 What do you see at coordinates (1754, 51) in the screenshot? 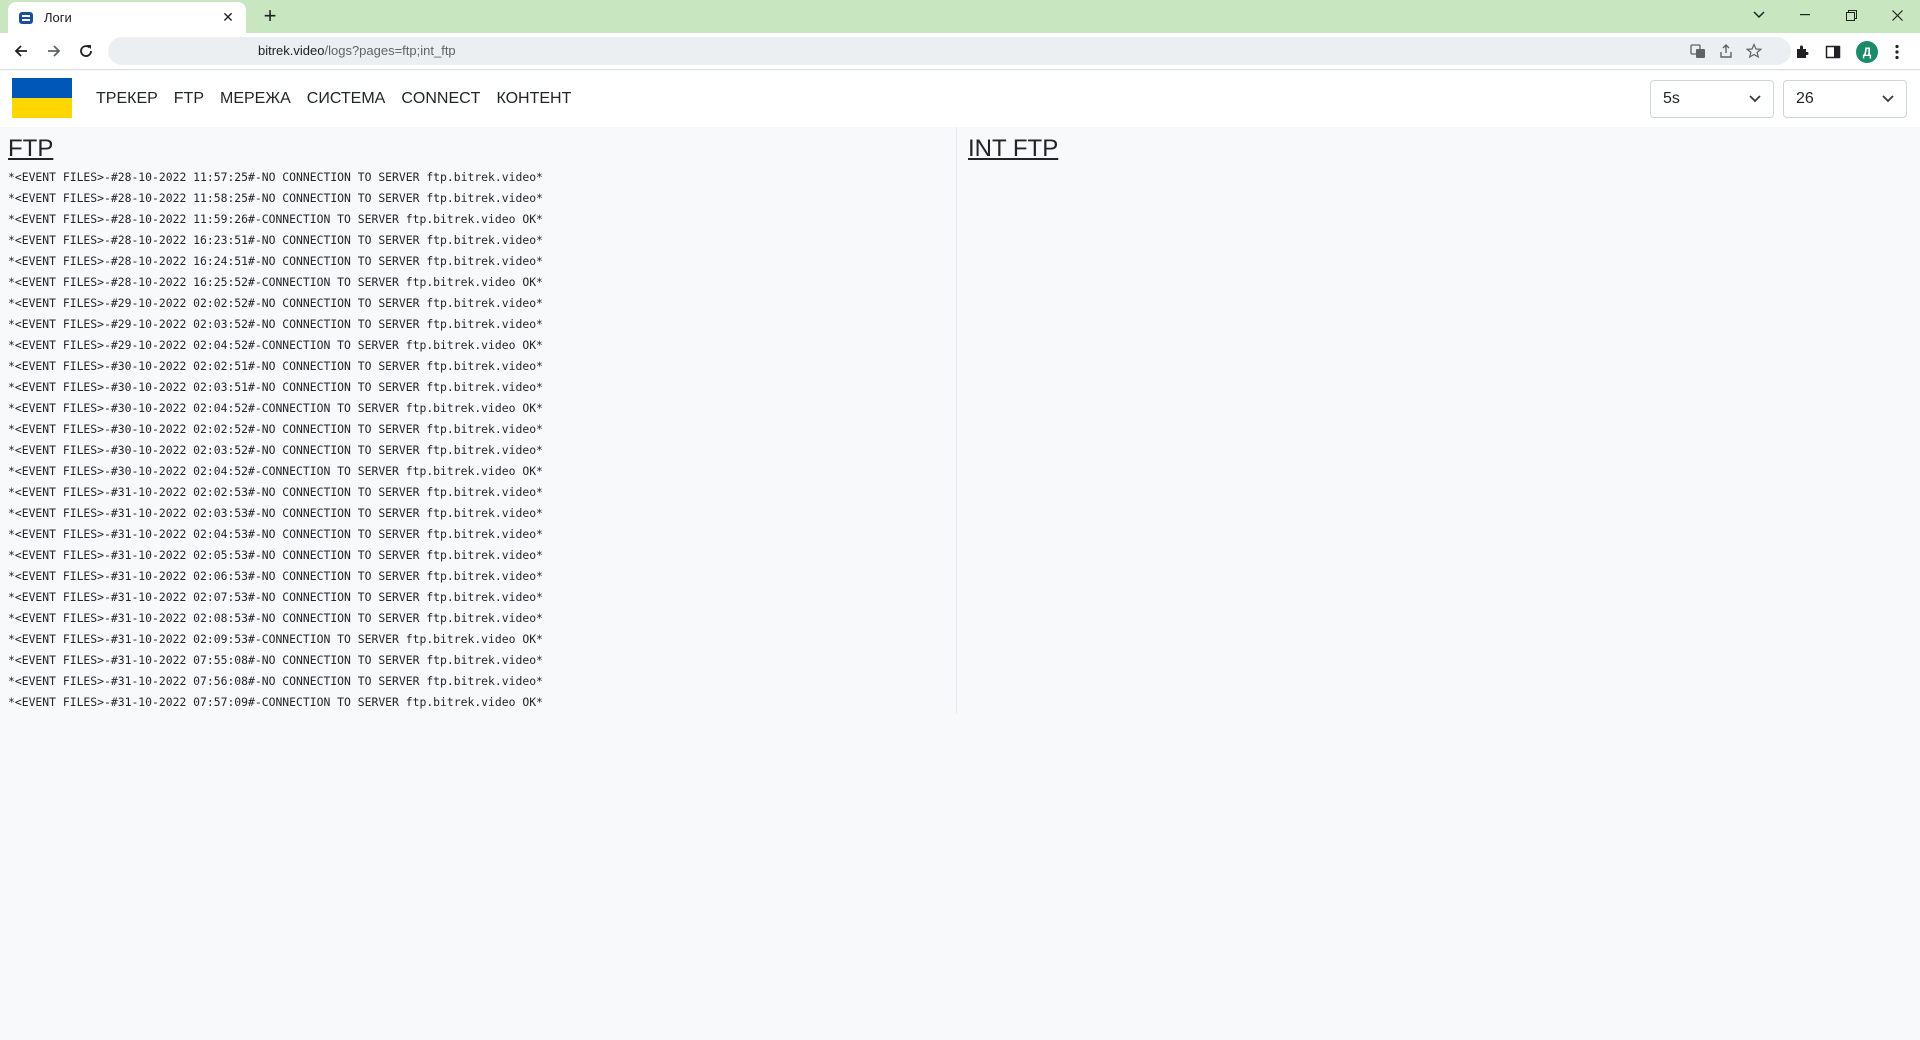
I see `star-icon` at bounding box center [1754, 51].